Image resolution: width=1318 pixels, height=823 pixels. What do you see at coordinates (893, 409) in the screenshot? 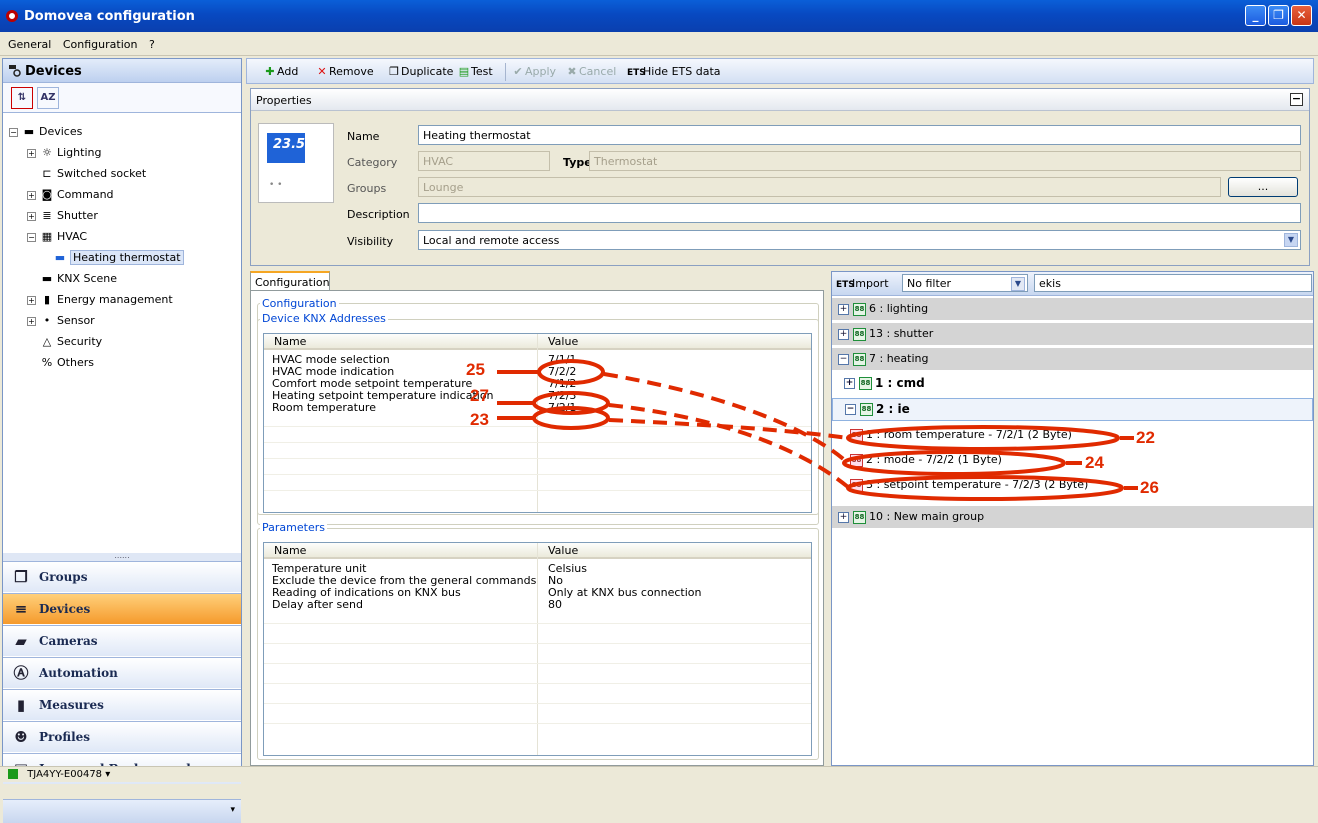
I see `group-label: 2 : ie` at bounding box center [893, 409].